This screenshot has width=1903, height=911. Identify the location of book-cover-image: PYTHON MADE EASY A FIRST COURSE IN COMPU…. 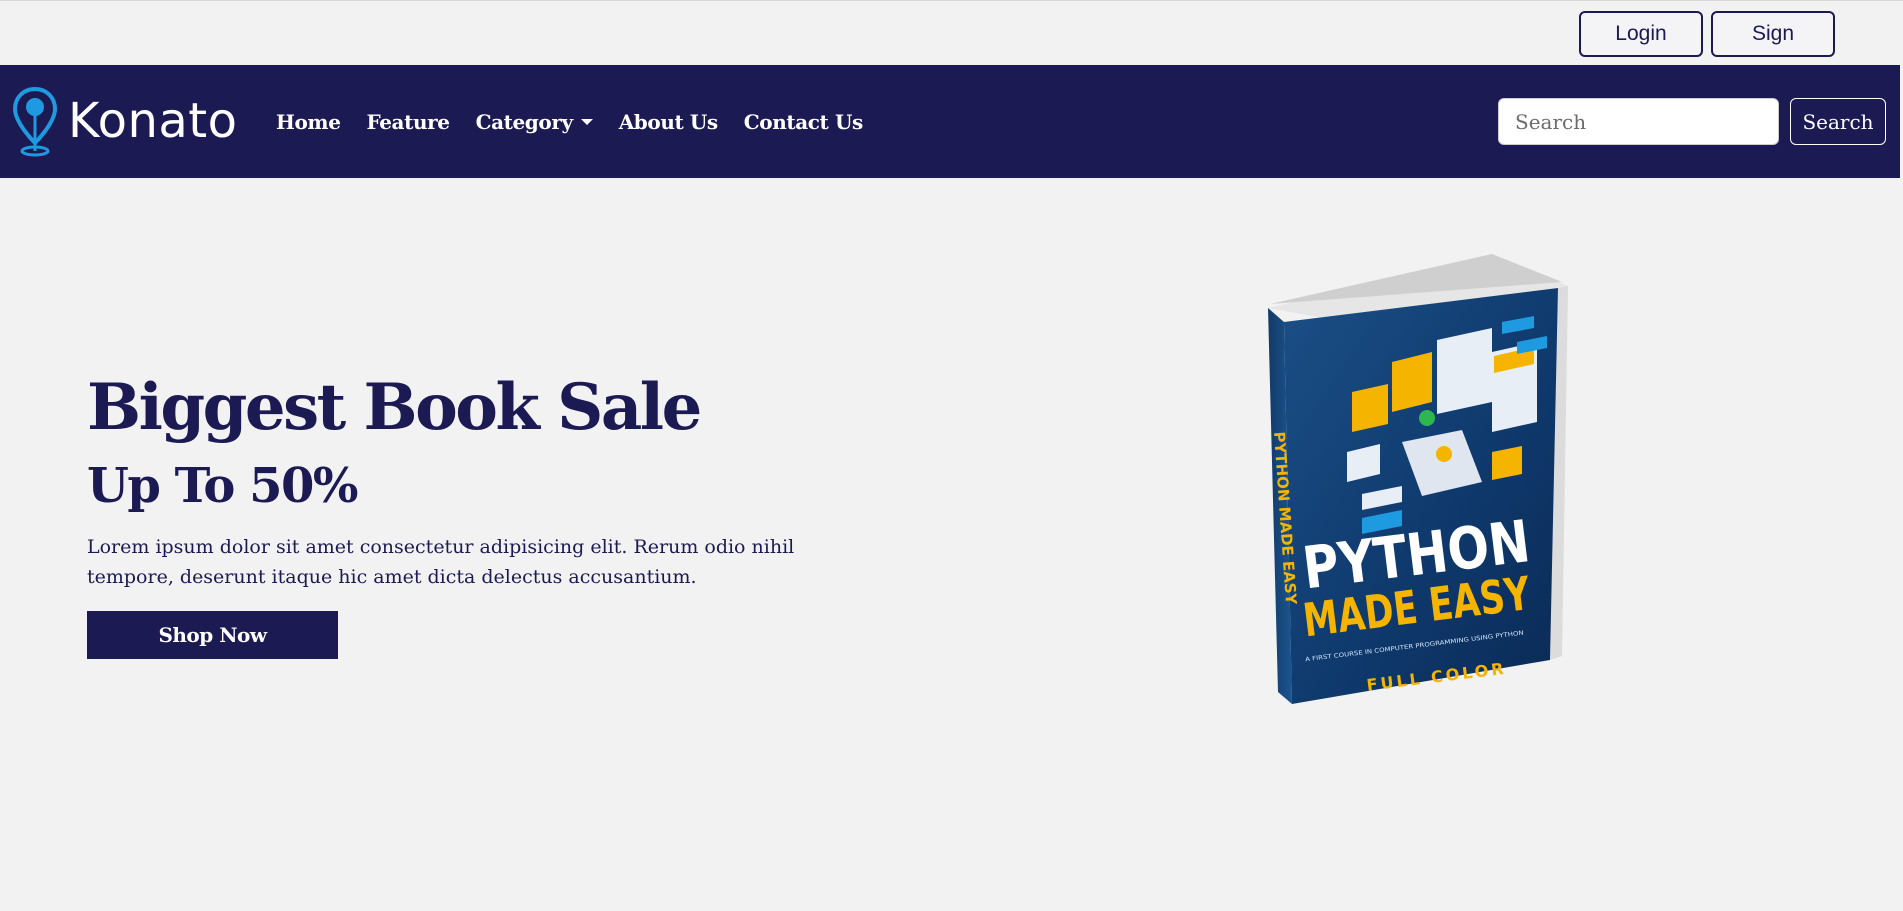
(1420, 480).